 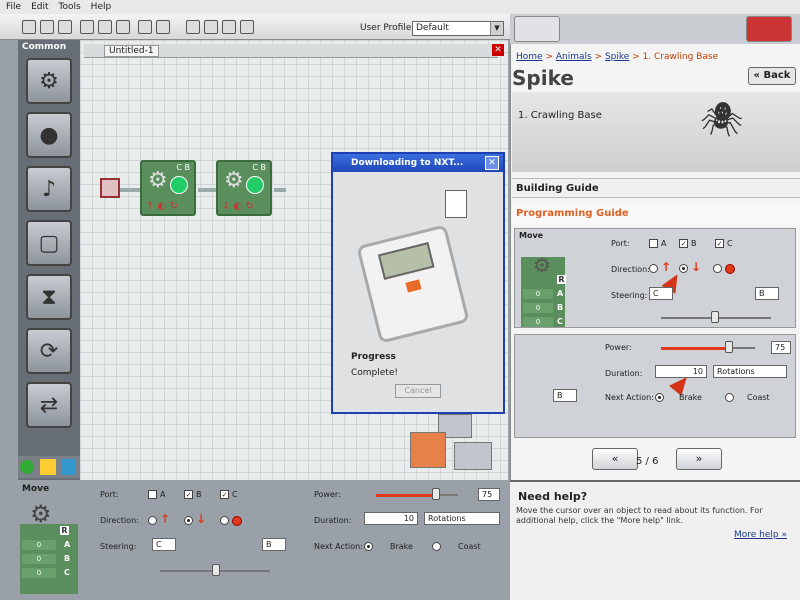 What do you see at coordinates (458, 28) in the screenshot?
I see `profile-select: Default ▼` at bounding box center [458, 28].